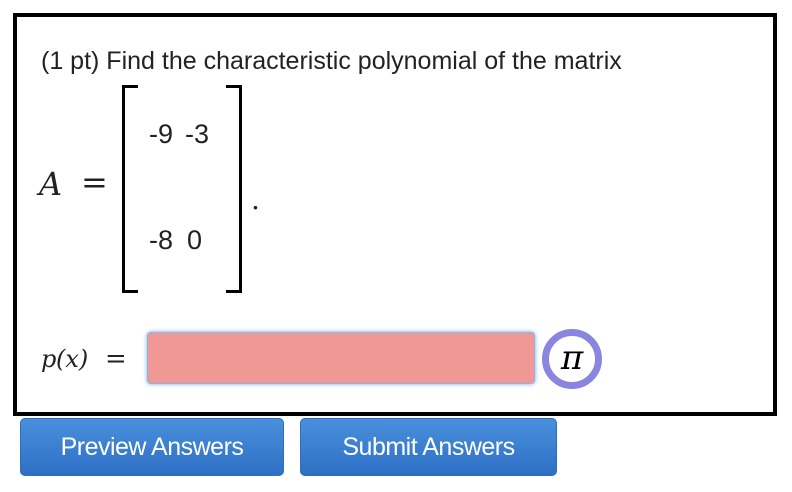 The width and height of the screenshot is (792, 492). Describe the element at coordinates (182, 189) in the screenshot. I see `matrix: -9 -3 -8 0` at that location.